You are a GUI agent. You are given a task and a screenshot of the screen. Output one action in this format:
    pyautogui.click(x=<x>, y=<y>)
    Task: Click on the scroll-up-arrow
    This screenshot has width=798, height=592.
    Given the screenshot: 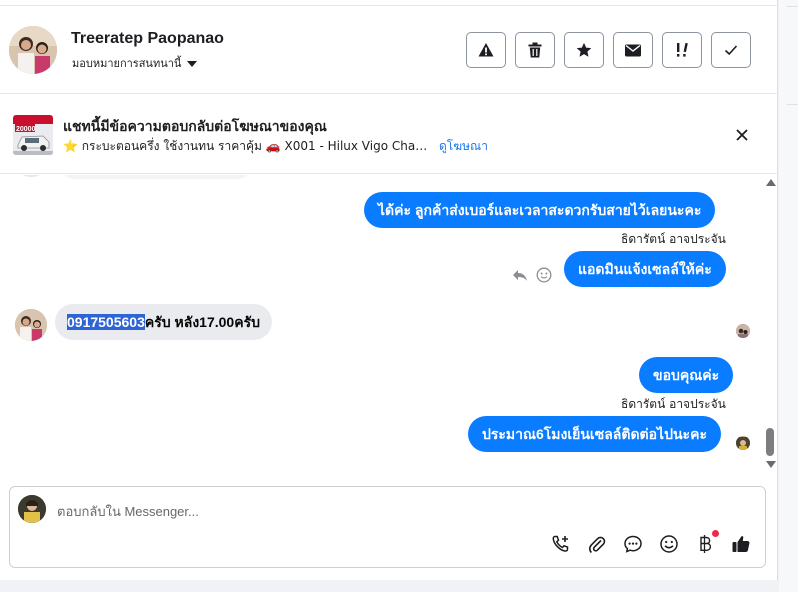 What is the action you would take?
    pyautogui.click(x=771, y=182)
    